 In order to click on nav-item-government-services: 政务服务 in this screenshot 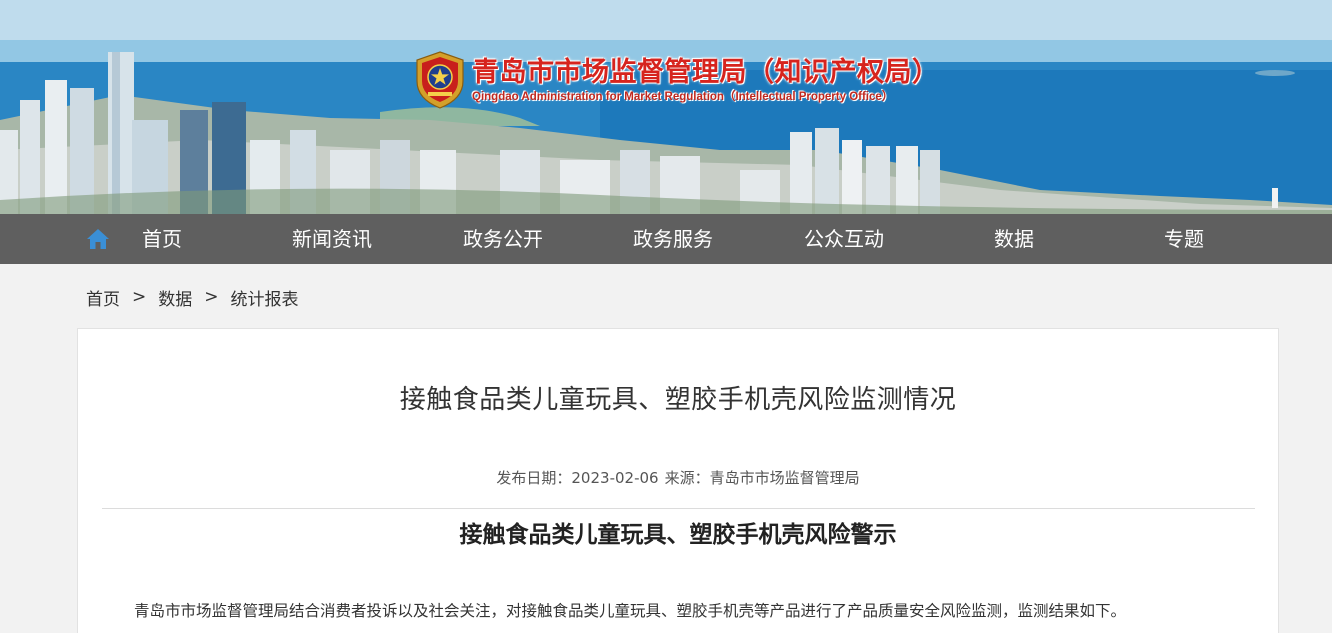, I will do `click(673, 239)`.